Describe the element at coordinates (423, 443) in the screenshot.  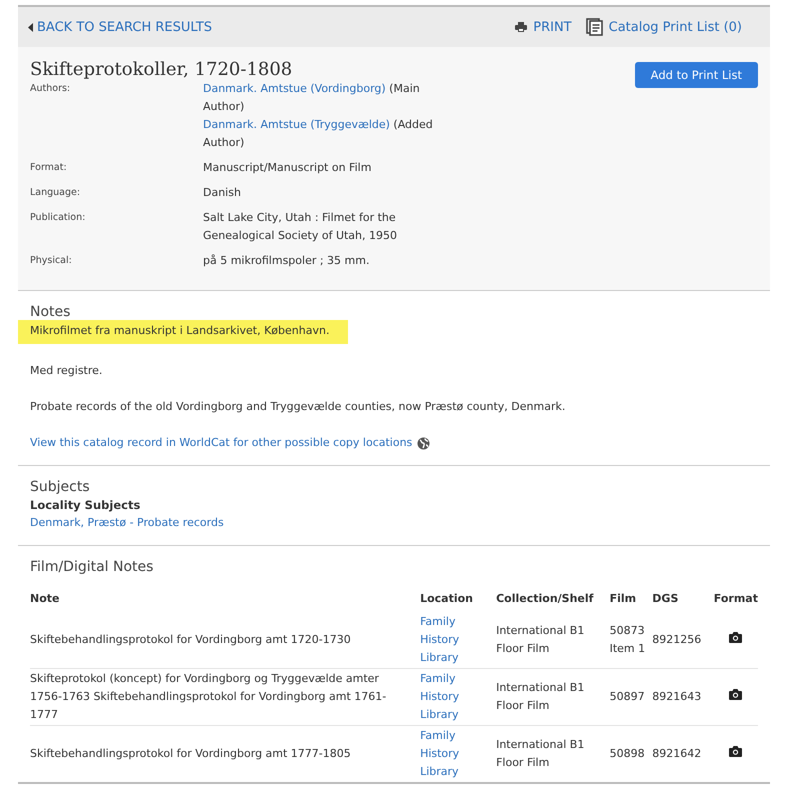
I see `globe-icon` at that location.